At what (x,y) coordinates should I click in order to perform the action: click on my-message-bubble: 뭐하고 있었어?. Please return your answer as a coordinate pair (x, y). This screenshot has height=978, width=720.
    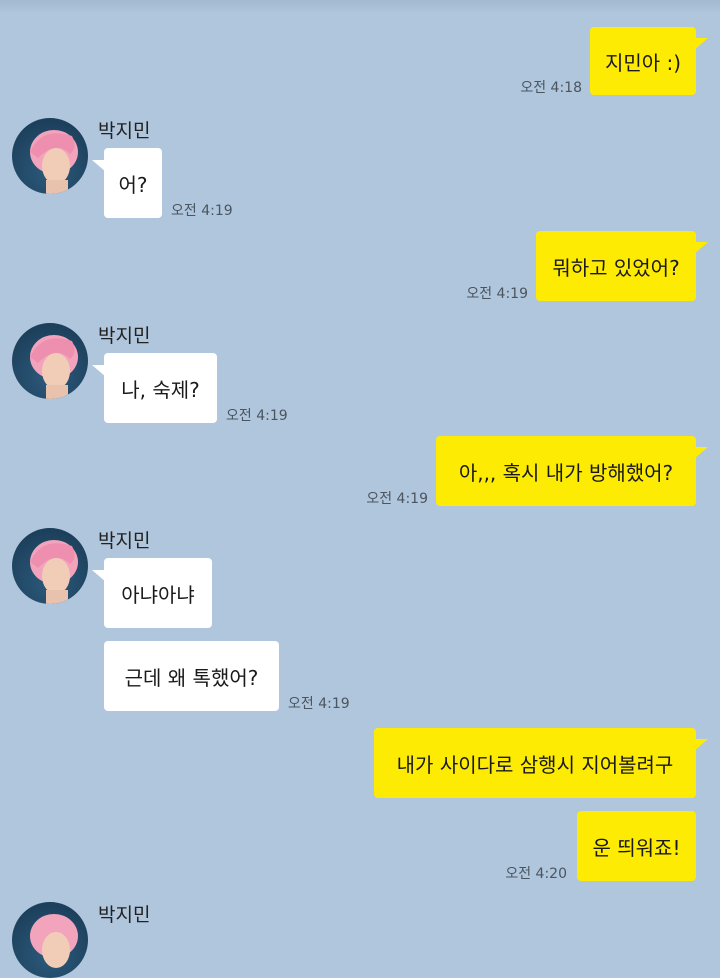
    Looking at the image, I should click on (616, 266).